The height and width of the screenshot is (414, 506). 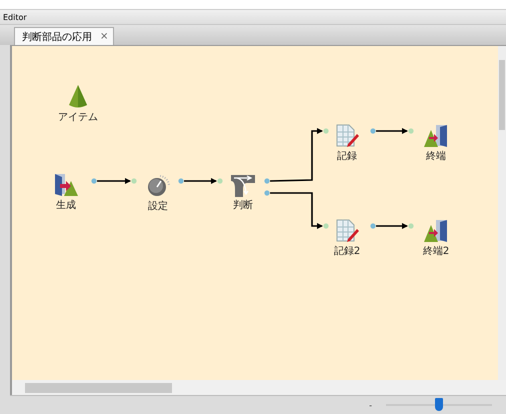 I want to click on slider-thumb, so click(x=439, y=404).